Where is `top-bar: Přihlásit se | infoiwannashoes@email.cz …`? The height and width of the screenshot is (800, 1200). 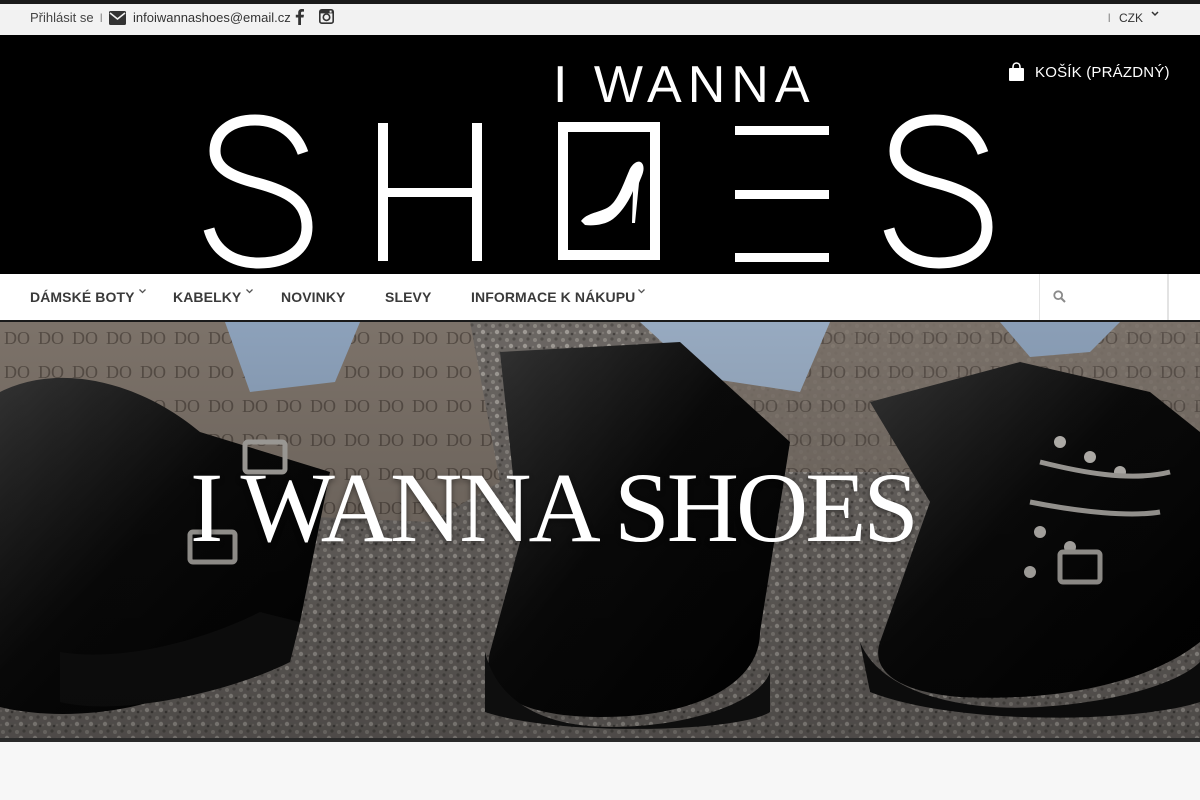 top-bar: Přihlásit se | infoiwannashoes@email.cz … is located at coordinates (600, 17).